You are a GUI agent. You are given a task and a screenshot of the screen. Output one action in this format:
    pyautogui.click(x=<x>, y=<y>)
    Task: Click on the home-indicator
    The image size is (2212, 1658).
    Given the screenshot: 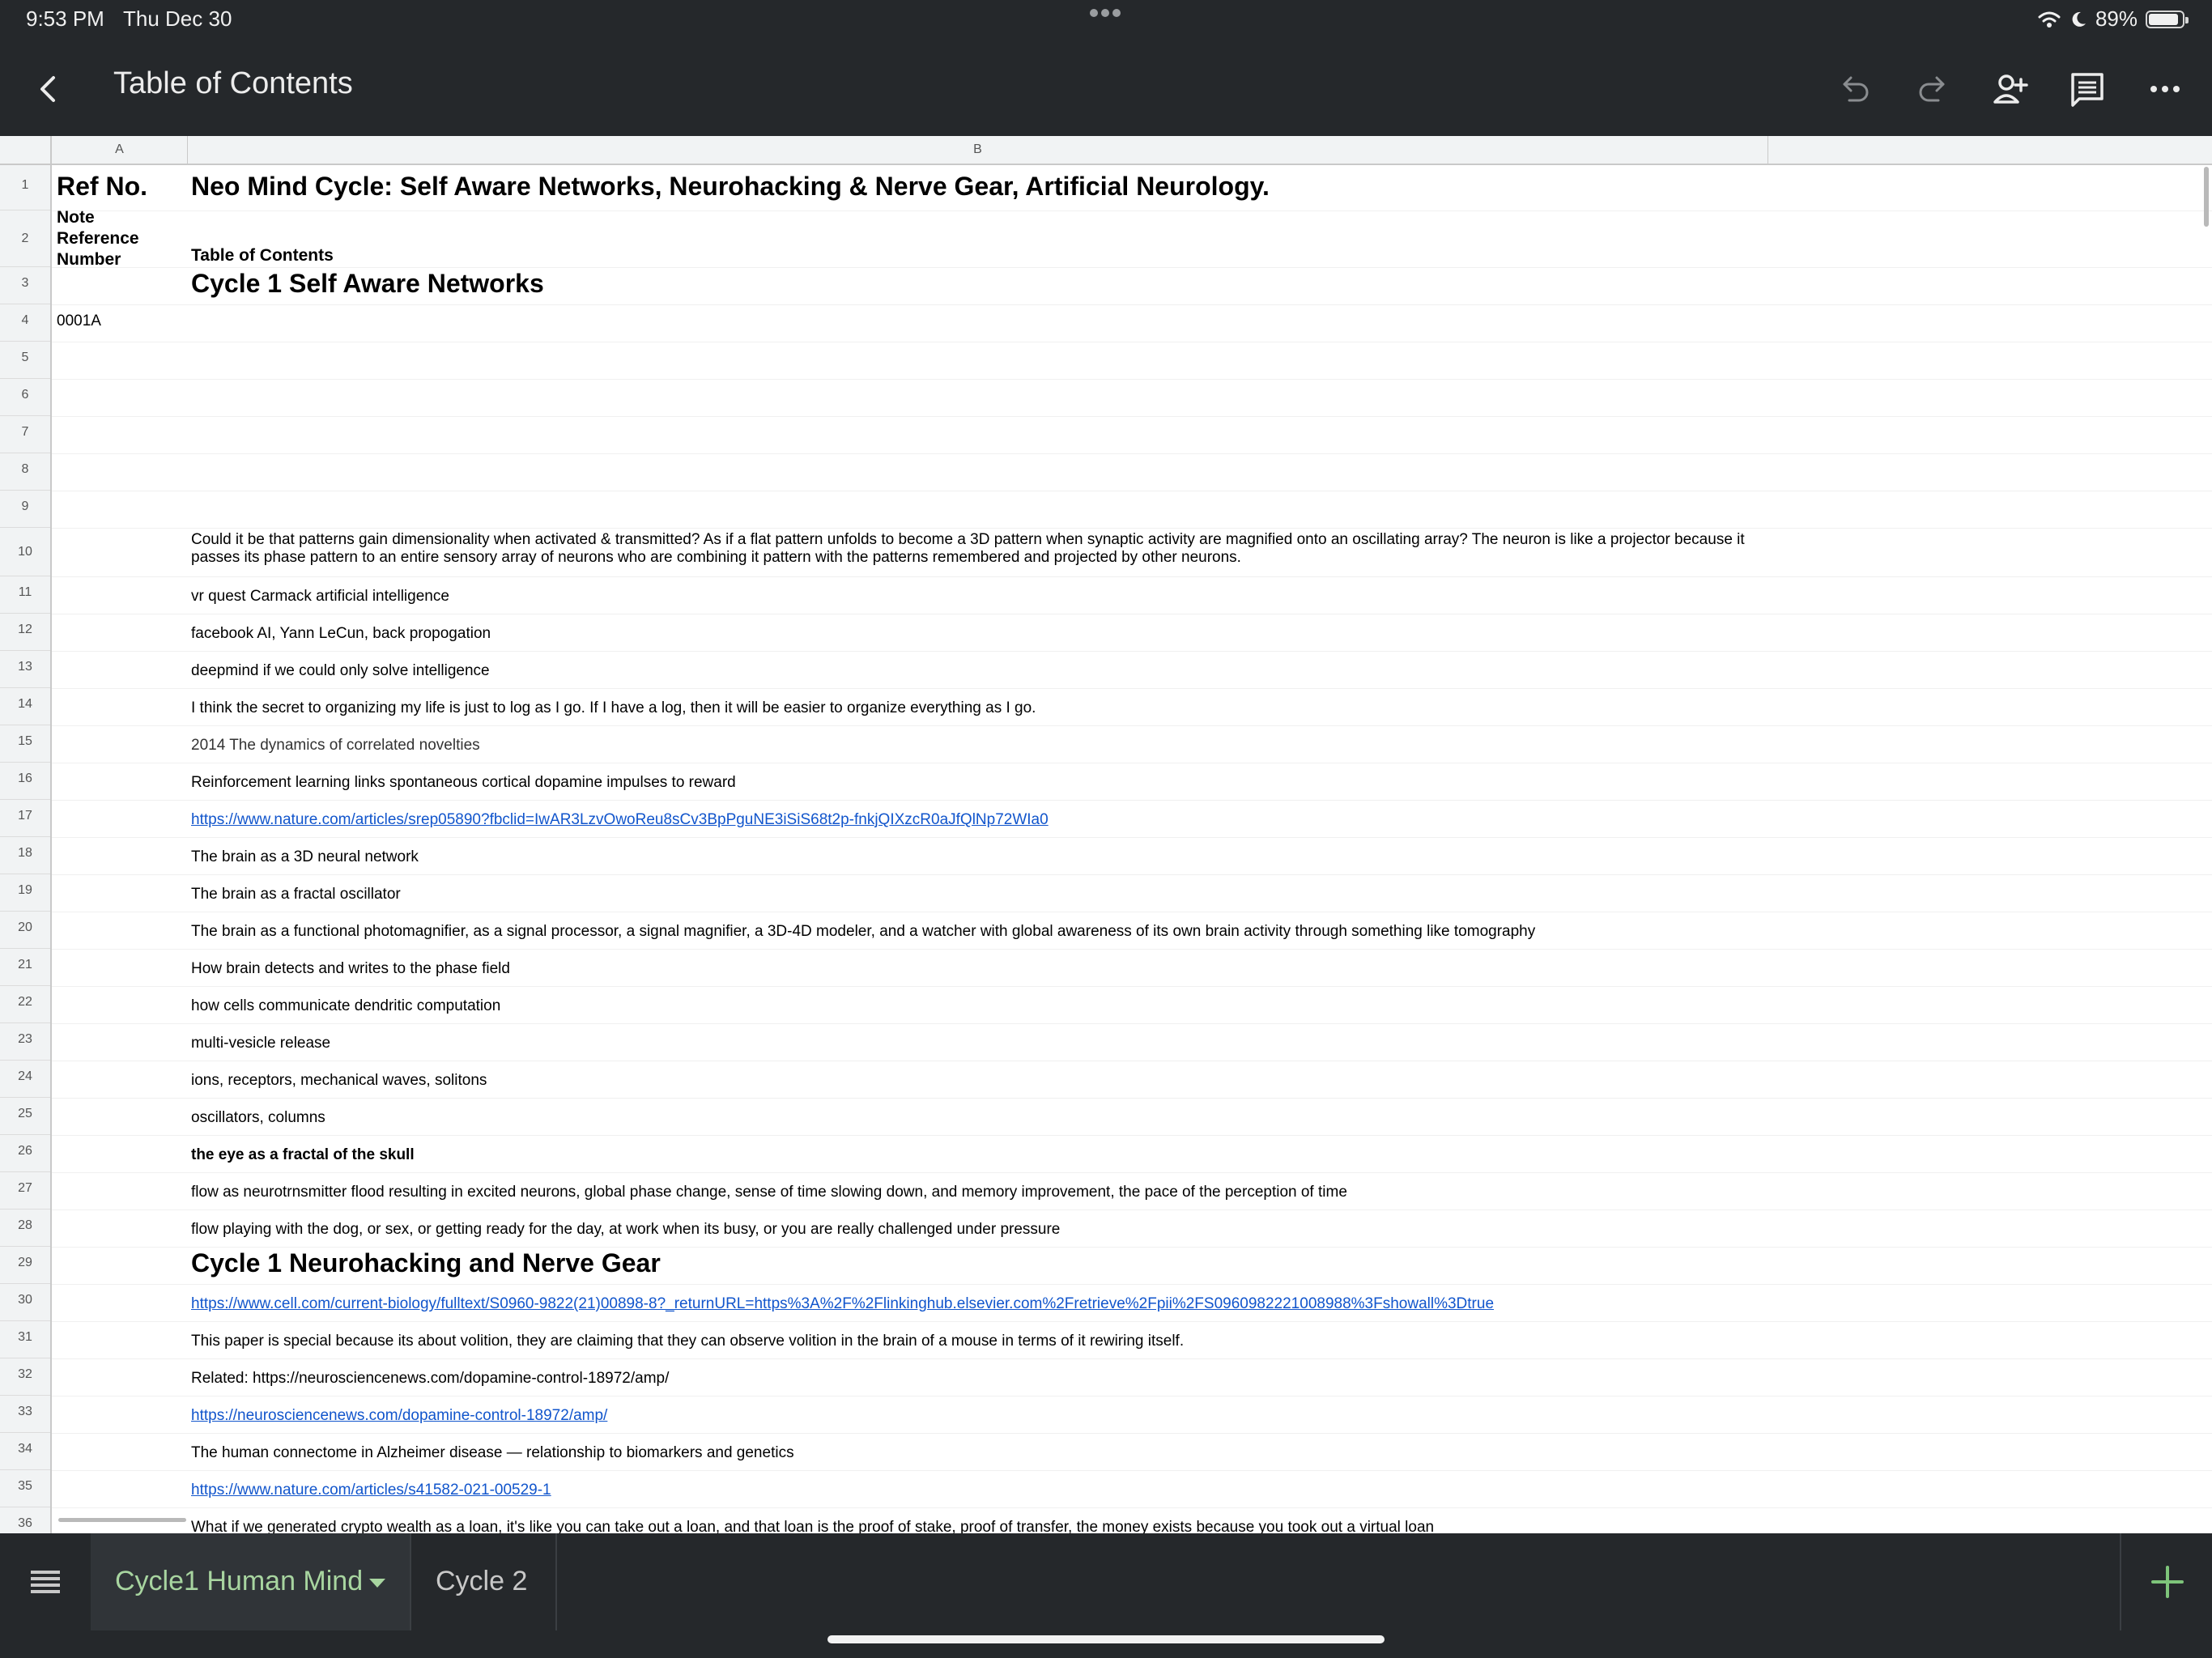 What is the action you would take?
    pyautogui.click(x=1106, y=1639)
    